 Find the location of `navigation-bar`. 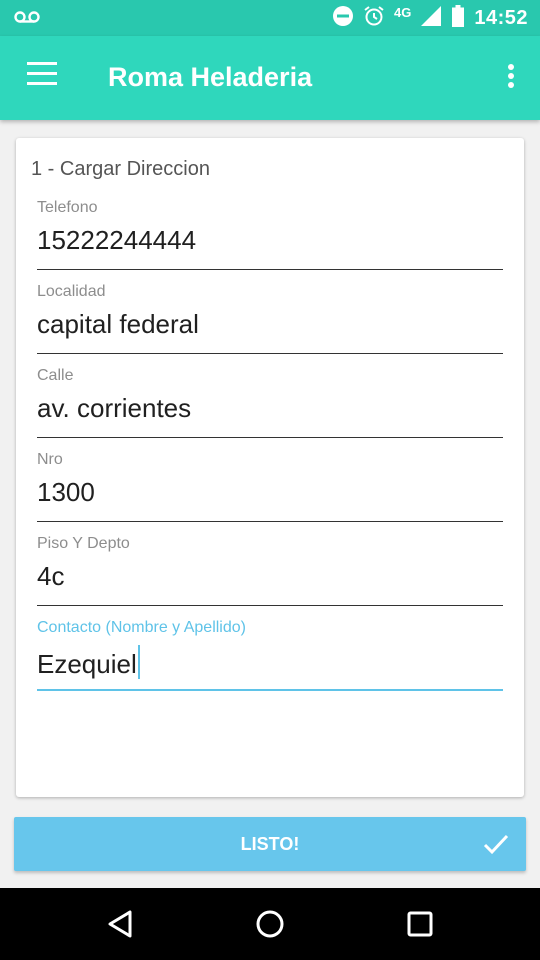

navigation-bar is located at coordinates (270, 924).